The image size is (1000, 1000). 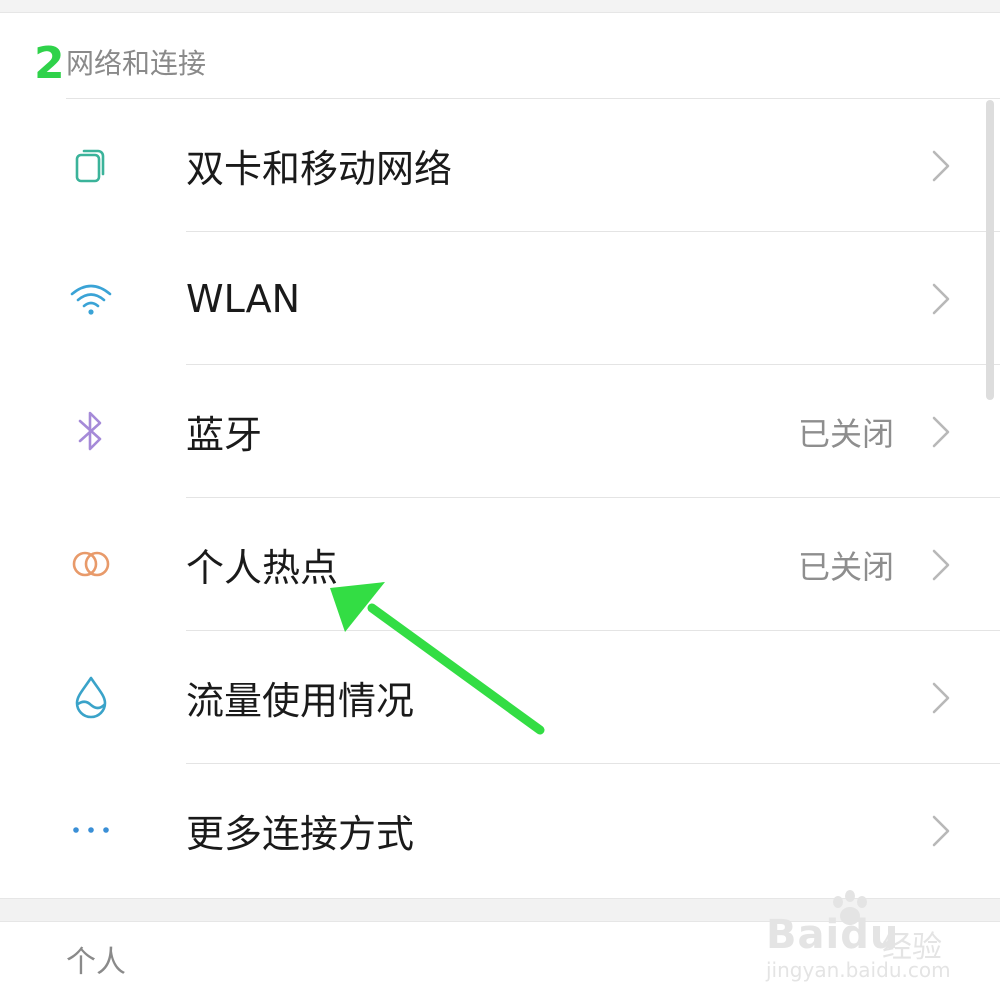 I want to click on row-label: 更多连接方式, so click(x=300, y=834).